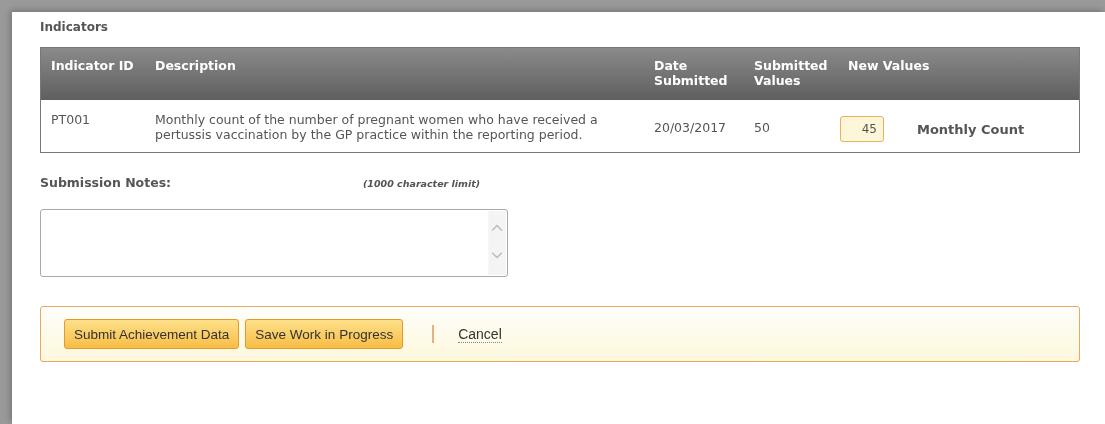 Image resolution: width=1105 pixels, height=424 pixels. What do you see at coordinates (324, 334) in the screenshot?
I see `action-button: Save Work in Progress` at bounding box center [324, 334].